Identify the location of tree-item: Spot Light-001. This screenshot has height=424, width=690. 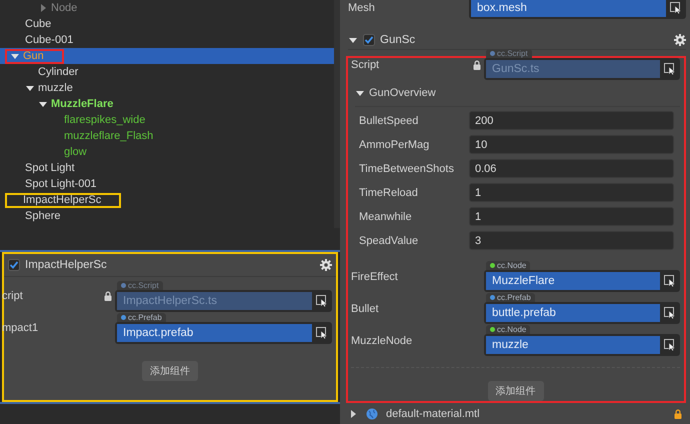
(60, 184).